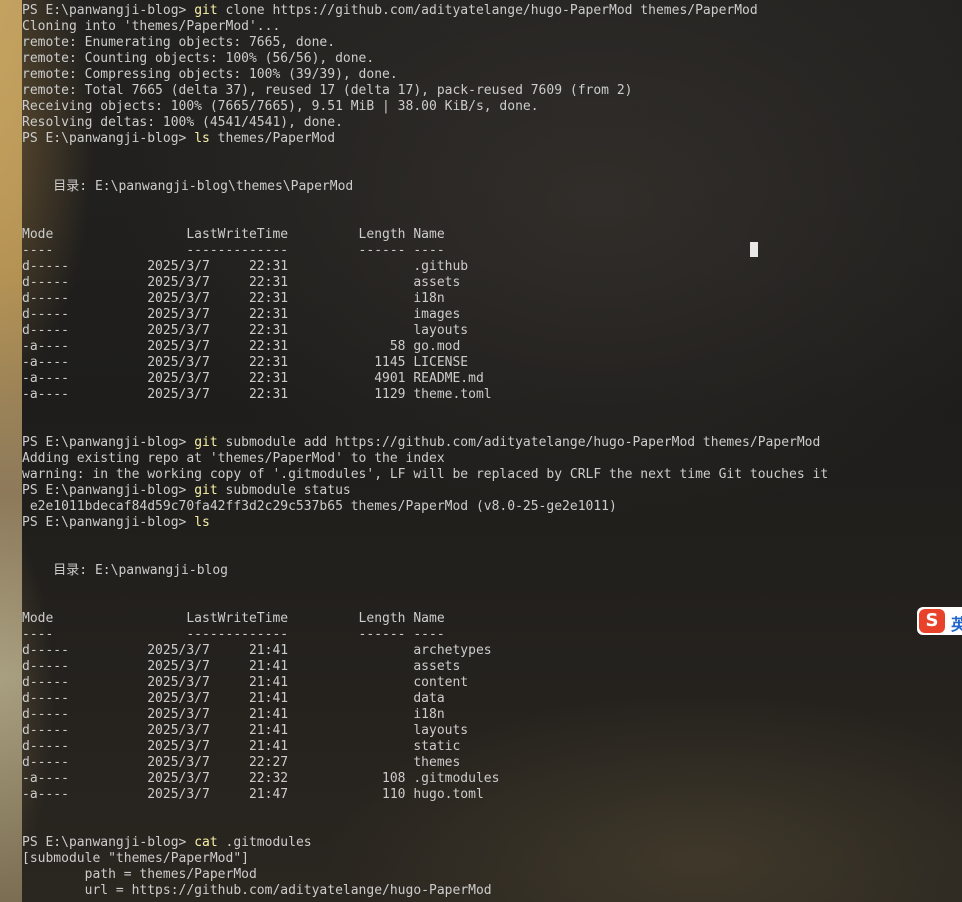 The image size is (962, 902). What do you see at coordinates (206, 842) in the screenshot?
I see `command-name: cat` at bounding box center [206, 842].